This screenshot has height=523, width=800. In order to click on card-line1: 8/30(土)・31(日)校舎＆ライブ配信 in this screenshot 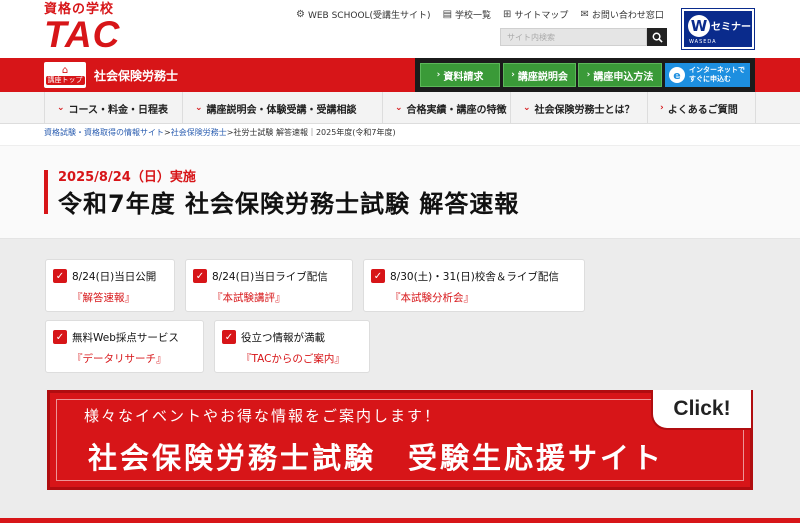, I will do `click(474, 277)`.